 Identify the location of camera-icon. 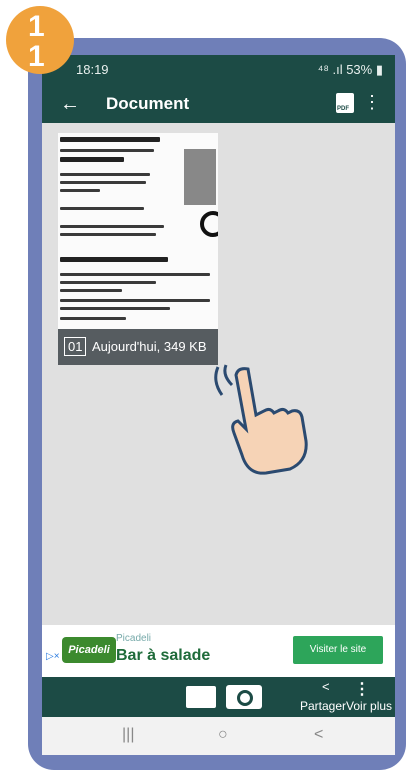
(244, 697).